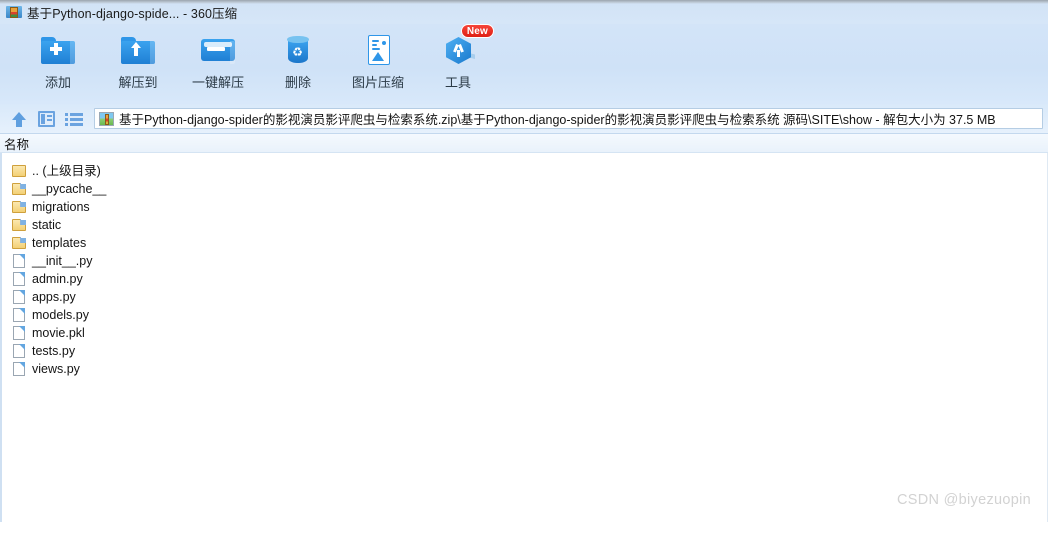 This screenshot has width=1048, height=538. What do you see at coordinates (524, 171) in the screenshot?
I see `table-row: .. (上级目录)` at bounding box center [524, 171].